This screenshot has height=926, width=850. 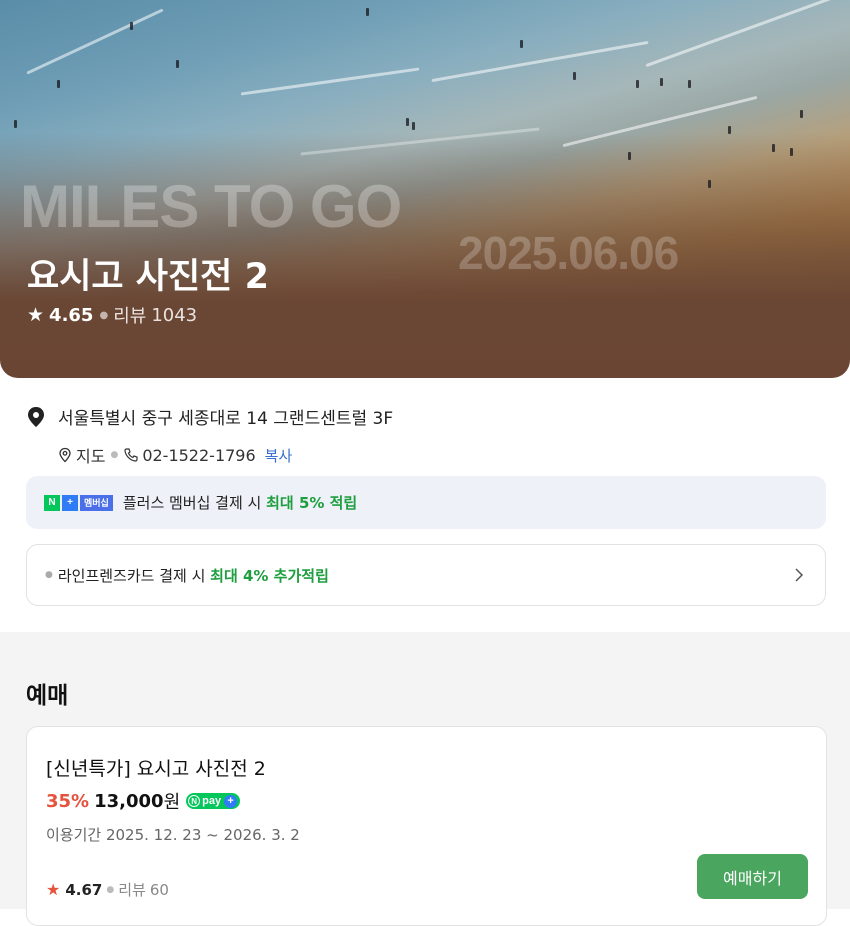 I want to click on card-benefit-banner: ● 라인프렌즈카드 결제 시 최대 4% 추가적립, so click(x=426, y=575).